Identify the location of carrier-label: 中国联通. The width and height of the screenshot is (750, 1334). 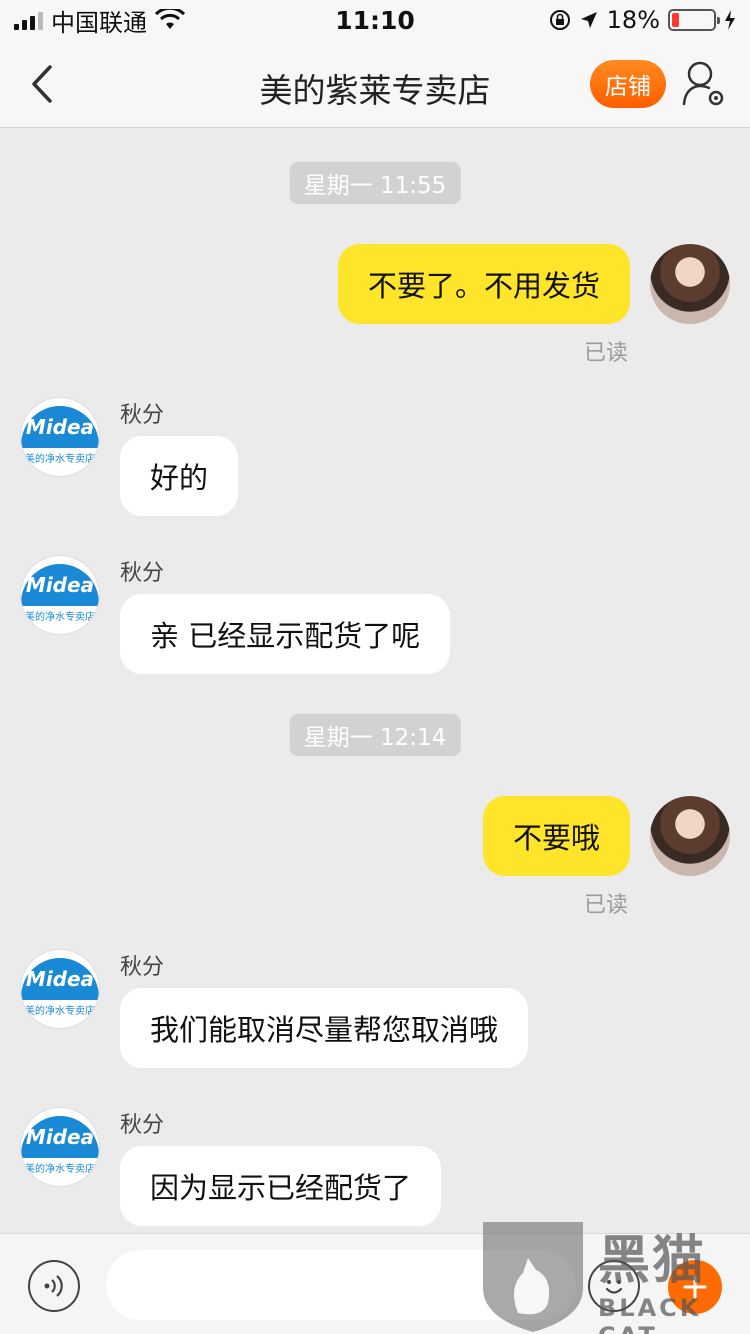
(99, 22).